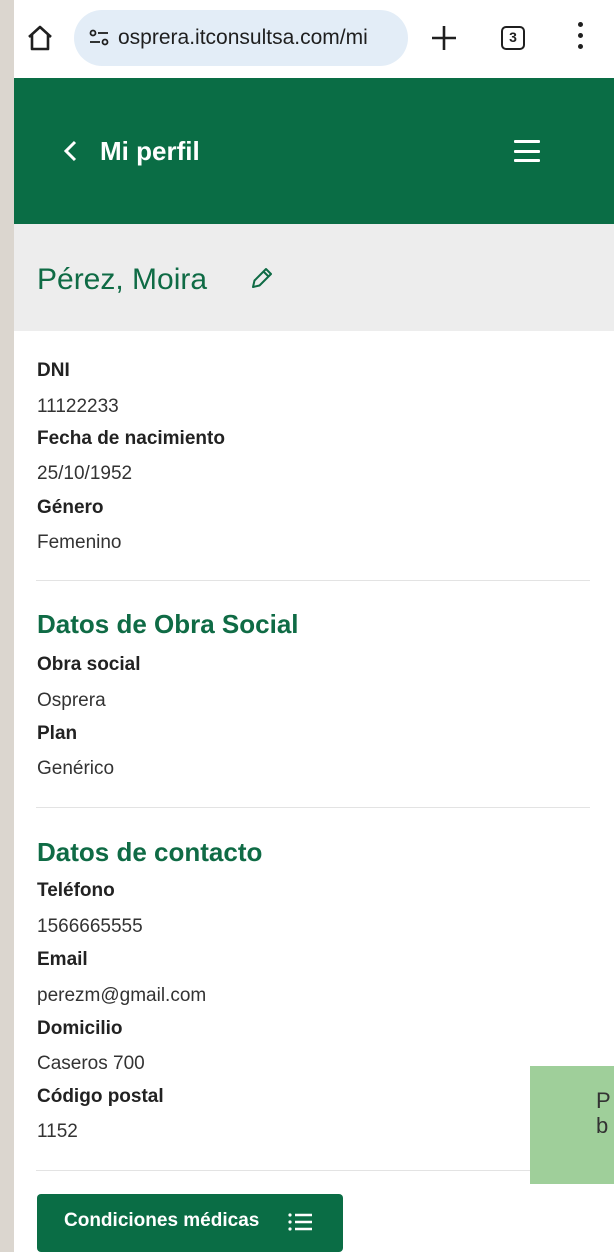 The image size is (614, 1252). I want to click on gender-value: Femenino, so click(79, 542).